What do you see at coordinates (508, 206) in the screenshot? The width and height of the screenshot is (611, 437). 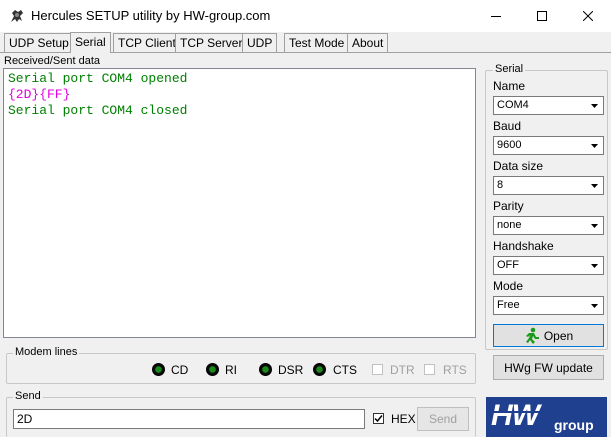 I see `parity-label: Parity` at bounding box center [508, 206].